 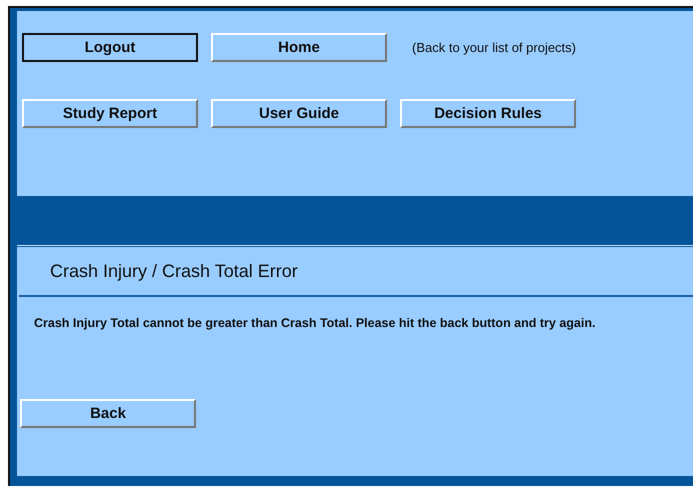 What do you see at coordinates (488, 113) in the screenshot?
I see `nav-button: Decision Rules` at bounding box center [488, 113].